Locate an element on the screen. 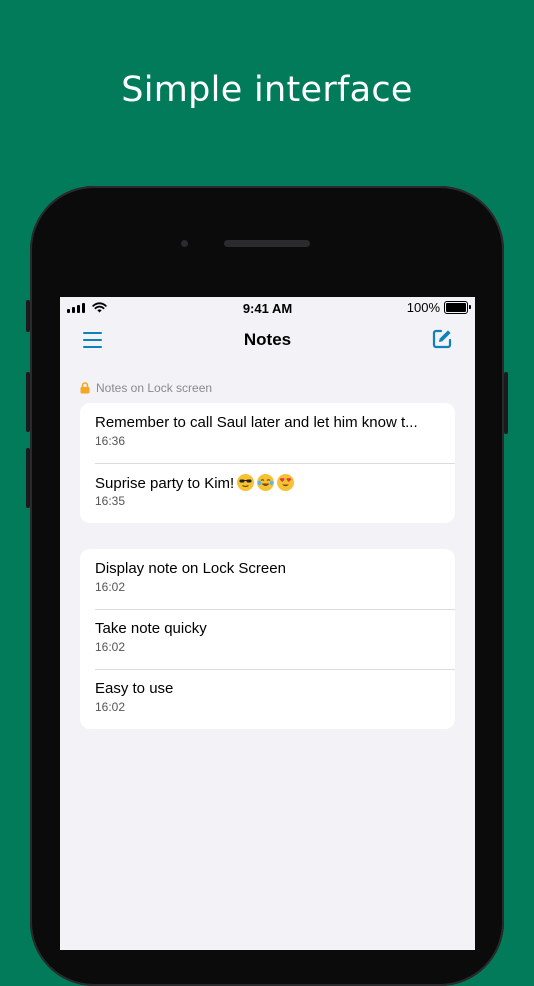  battery-percent: 100% is located at coordinates (423, 307).